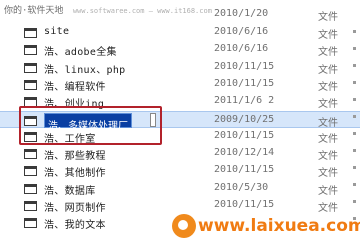  Describe the element at coordinates (180, 49) in the screenshot. I see `list-item: 浩、adobe全集 2010/6/16 文件` at that location.